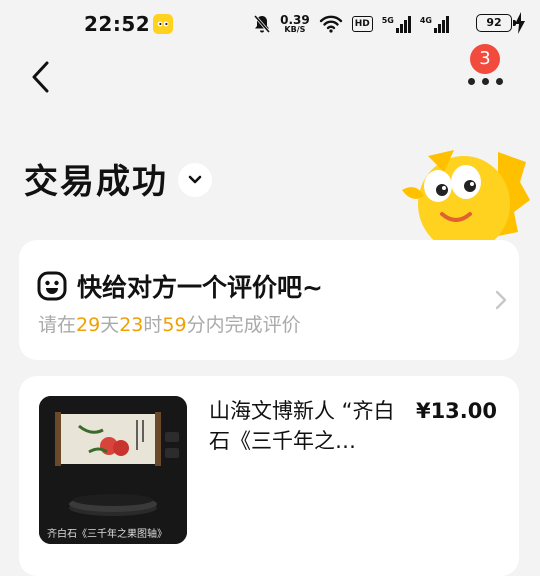 The image size is (540, 576). Describe the element at coordinates (471, 81) in the screenshot. I see `more-dots-icon` at that location.